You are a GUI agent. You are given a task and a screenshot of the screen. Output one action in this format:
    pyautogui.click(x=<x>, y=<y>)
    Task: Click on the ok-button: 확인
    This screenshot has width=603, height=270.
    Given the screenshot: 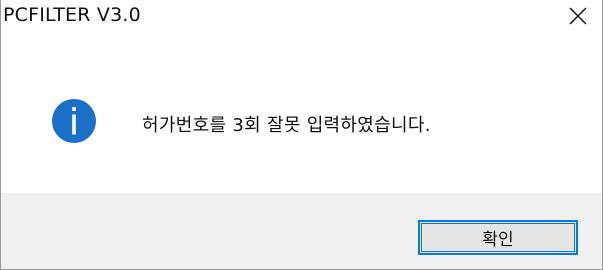 What is the action you would take?
    pyautogui.click(x=498, y=237)
    